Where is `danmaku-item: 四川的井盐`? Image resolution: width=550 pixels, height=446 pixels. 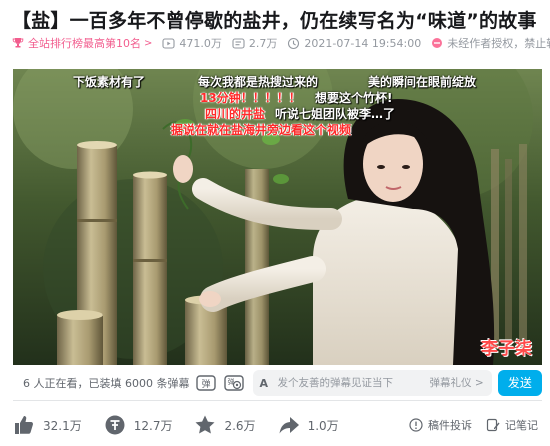
danmaku-item: 四川的井盐 is located at coordinates (235, 114).